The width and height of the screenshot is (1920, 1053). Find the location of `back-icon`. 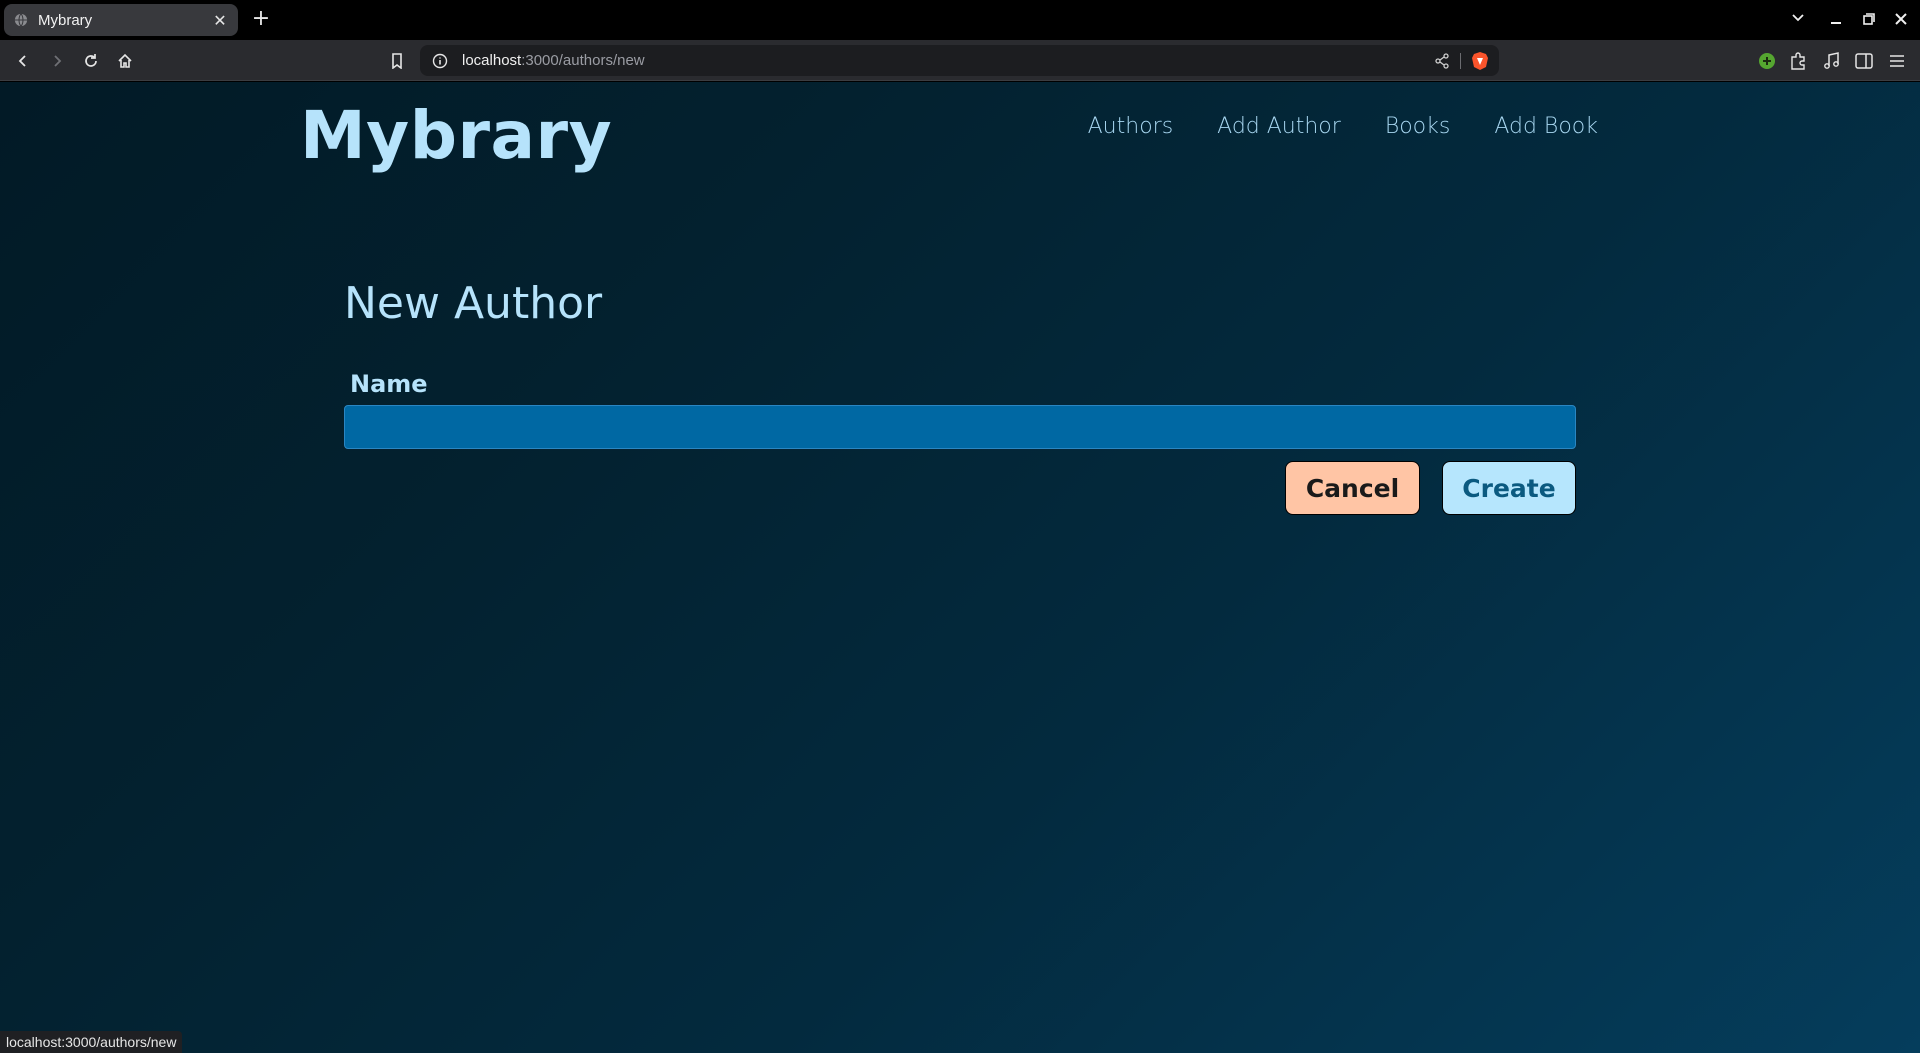

back-icon is located at coordinates (23, 61).